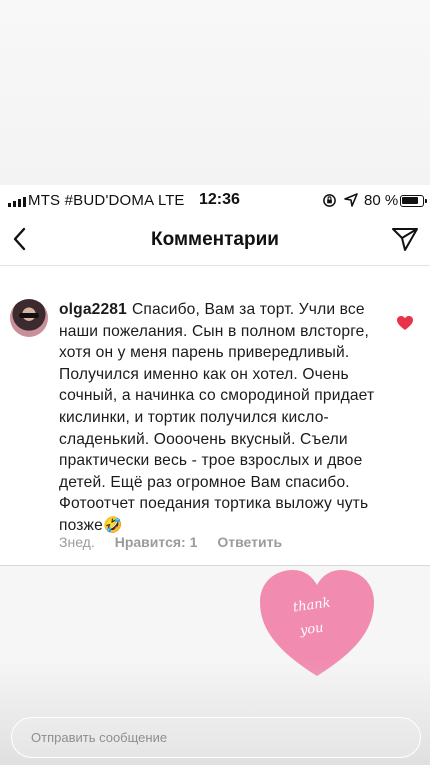 Image resolution: width=430 pixels, height=765 pixels. I want to click on screen-bottom-border, so click(215, 565).